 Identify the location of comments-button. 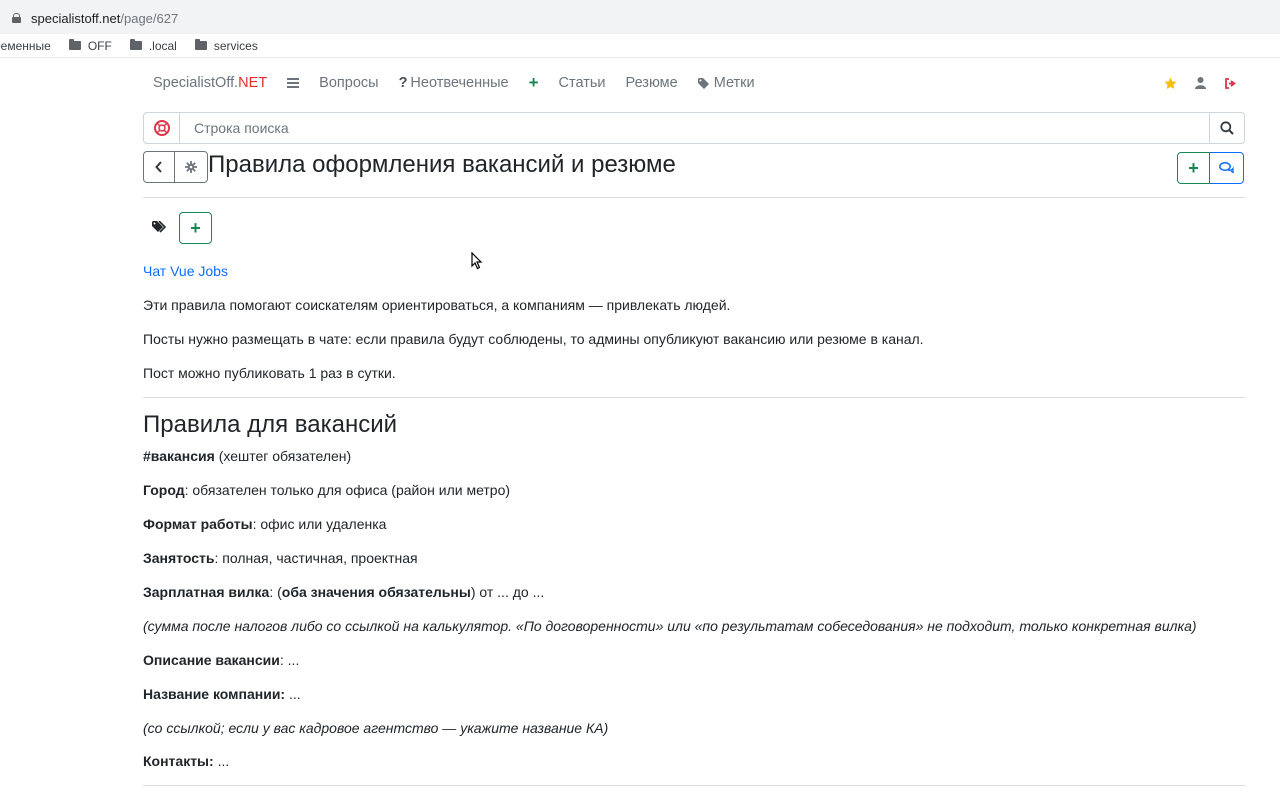
(1226, 168).